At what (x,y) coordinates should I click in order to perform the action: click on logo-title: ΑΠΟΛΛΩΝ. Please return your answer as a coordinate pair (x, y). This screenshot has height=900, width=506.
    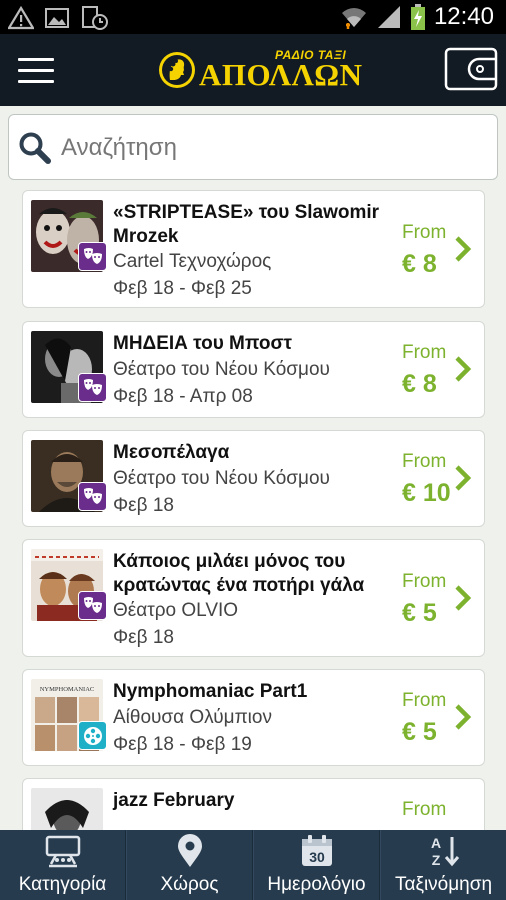
    Looking at the image, I should click on (281, 74).